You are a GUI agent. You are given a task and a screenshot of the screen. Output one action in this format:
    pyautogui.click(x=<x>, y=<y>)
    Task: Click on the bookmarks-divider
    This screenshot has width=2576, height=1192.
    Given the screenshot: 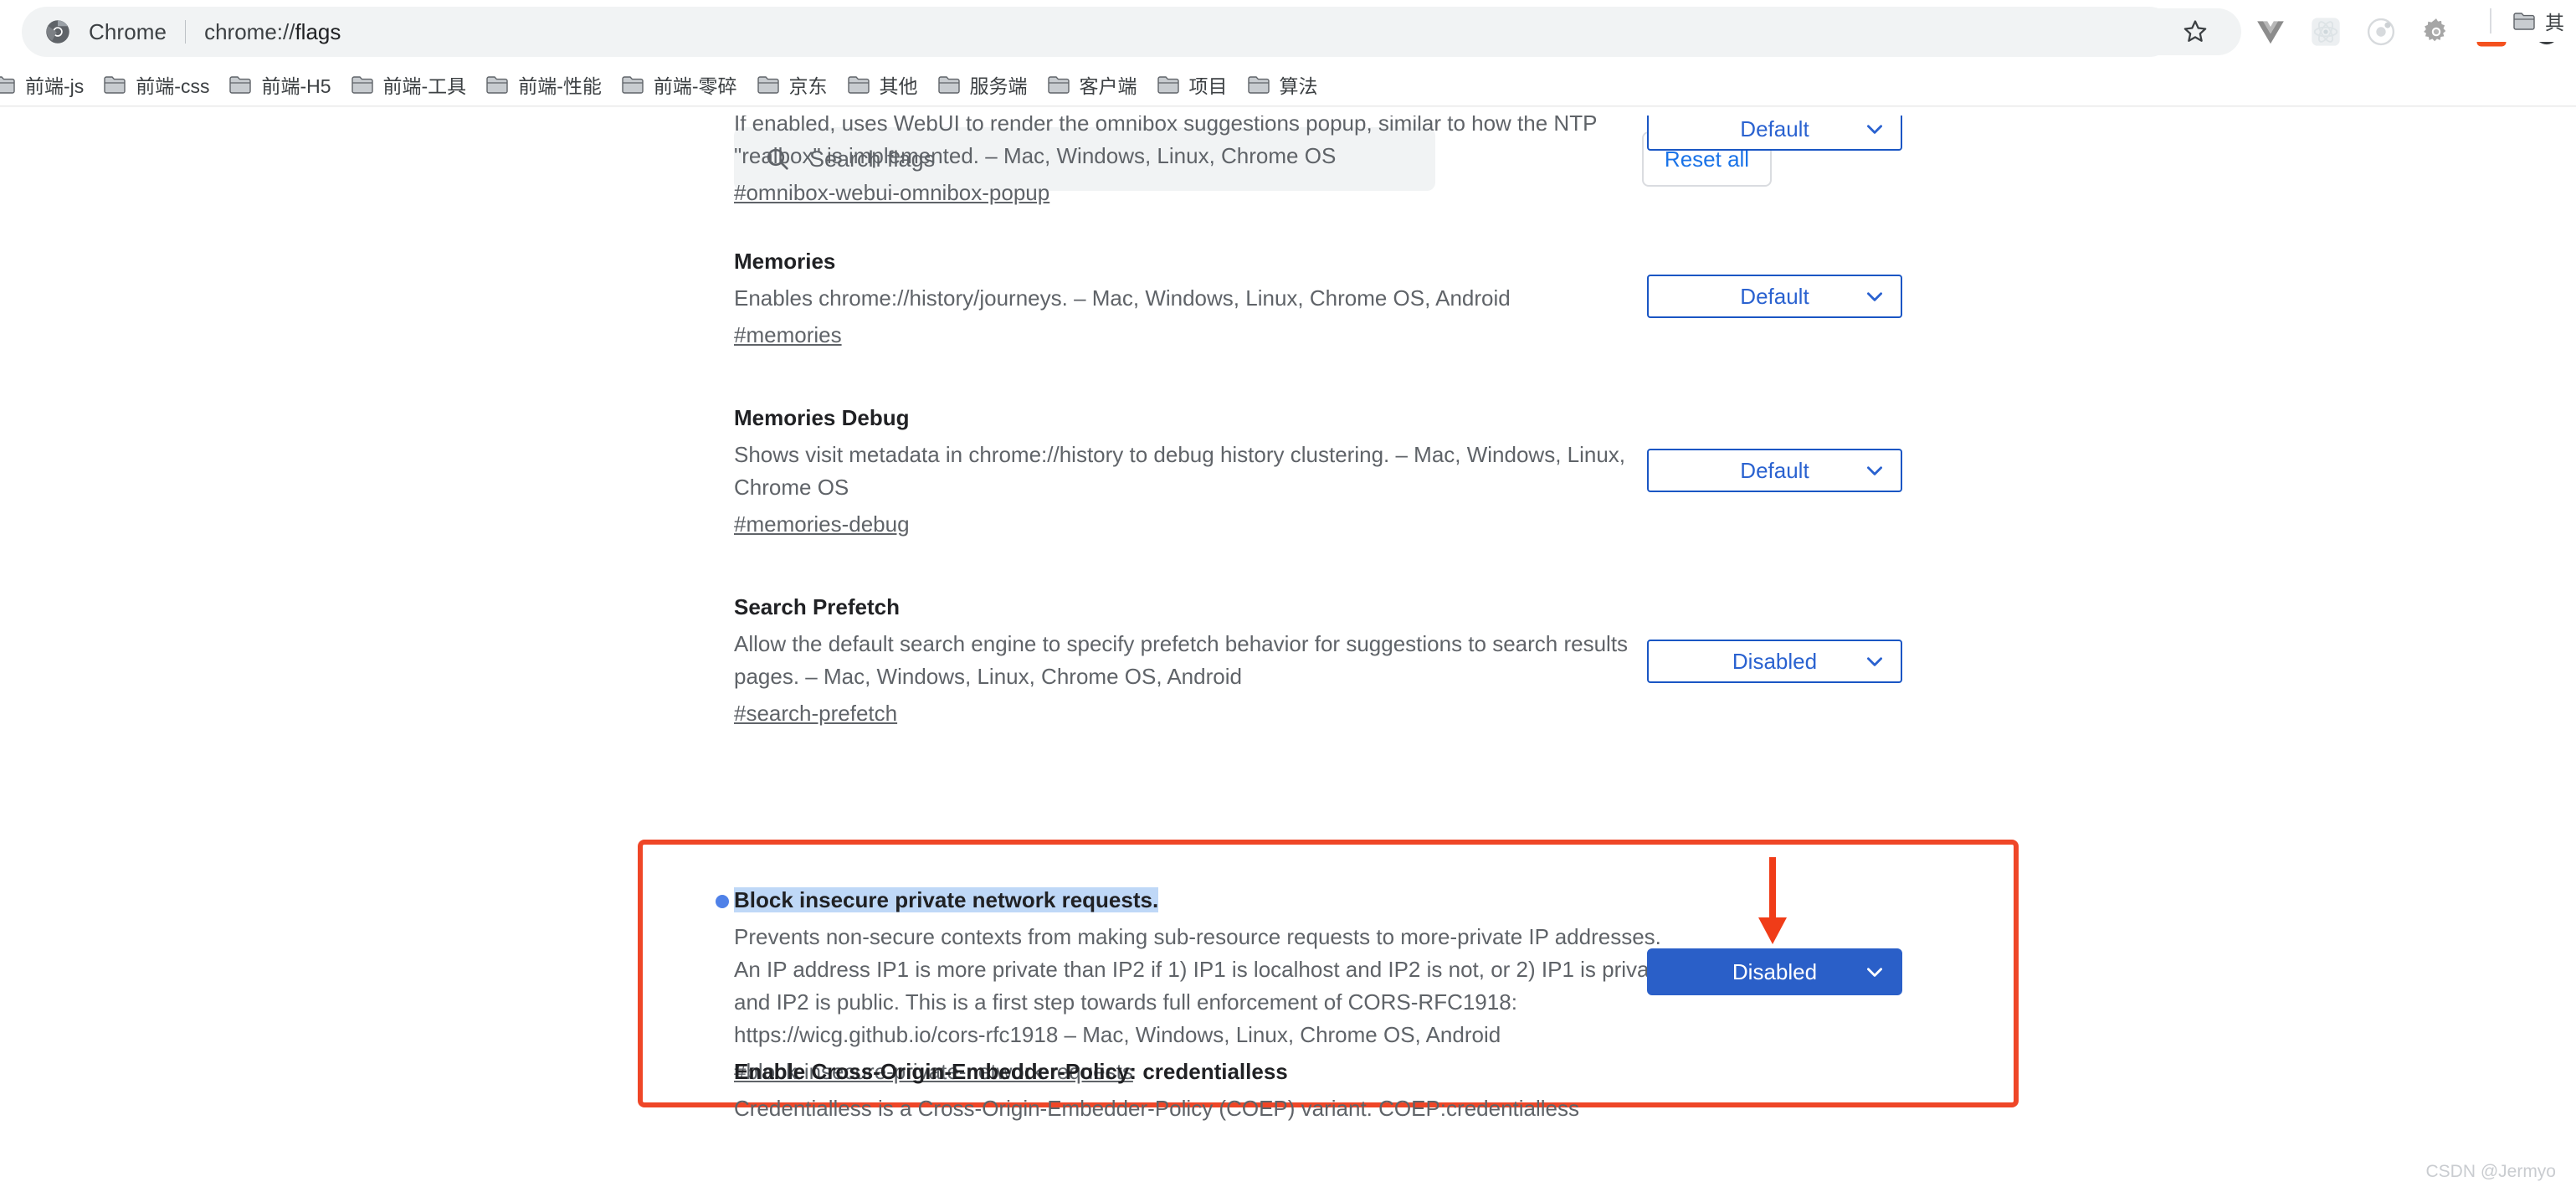 What is the action you would take?
    pyautogui.click(x=2490, y=20)
    